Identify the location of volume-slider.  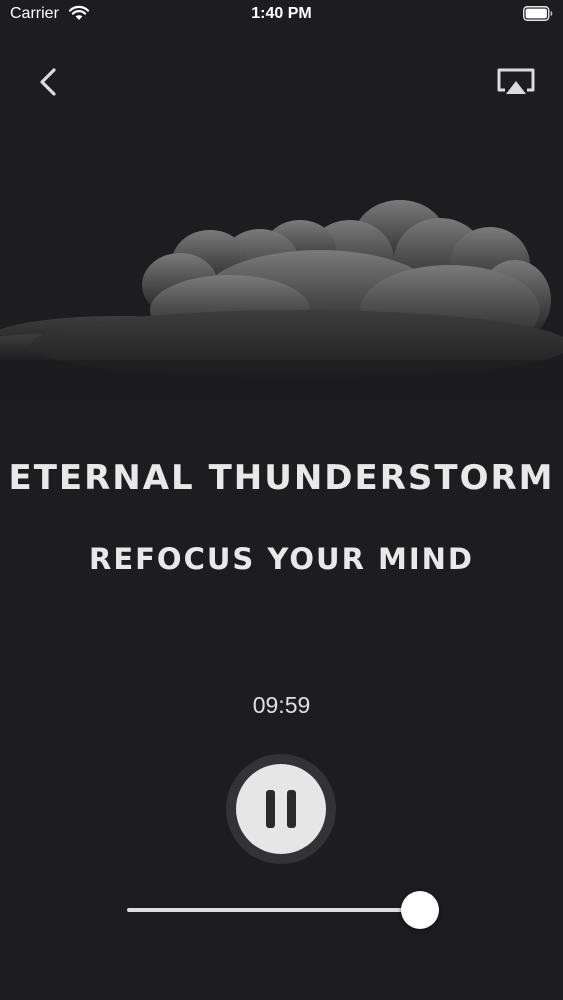
(283, 910).